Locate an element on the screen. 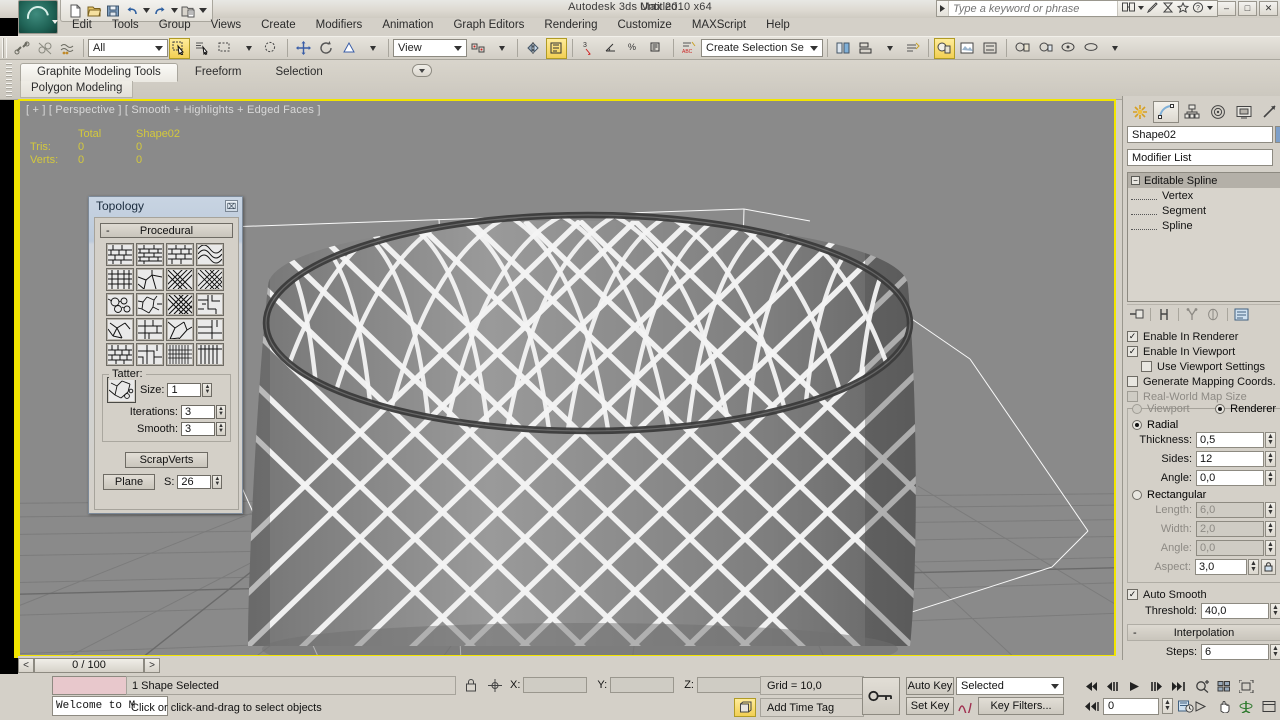 The width and height of the screenshot is (1280, 720). select-and-scale-icon is located at coordinates (349, 48).